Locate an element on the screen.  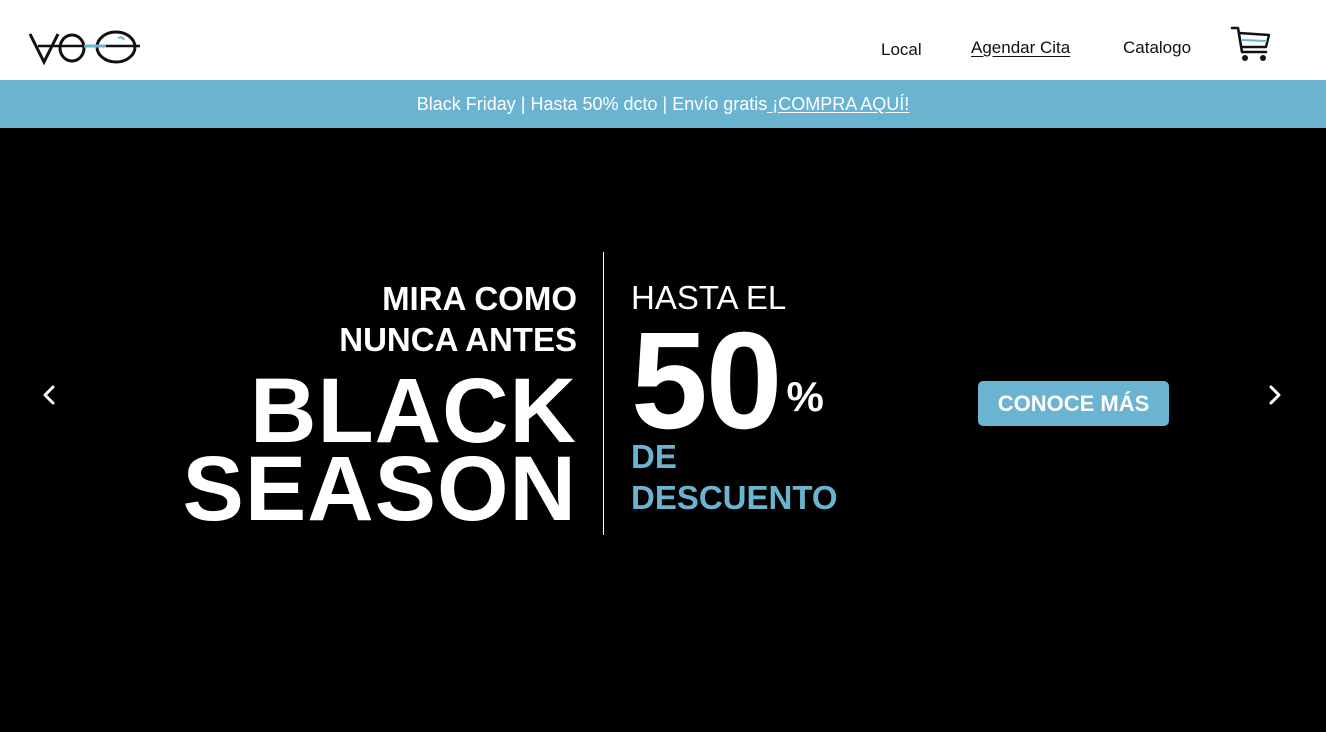
hero-divider is located at coordinates (603, 393).